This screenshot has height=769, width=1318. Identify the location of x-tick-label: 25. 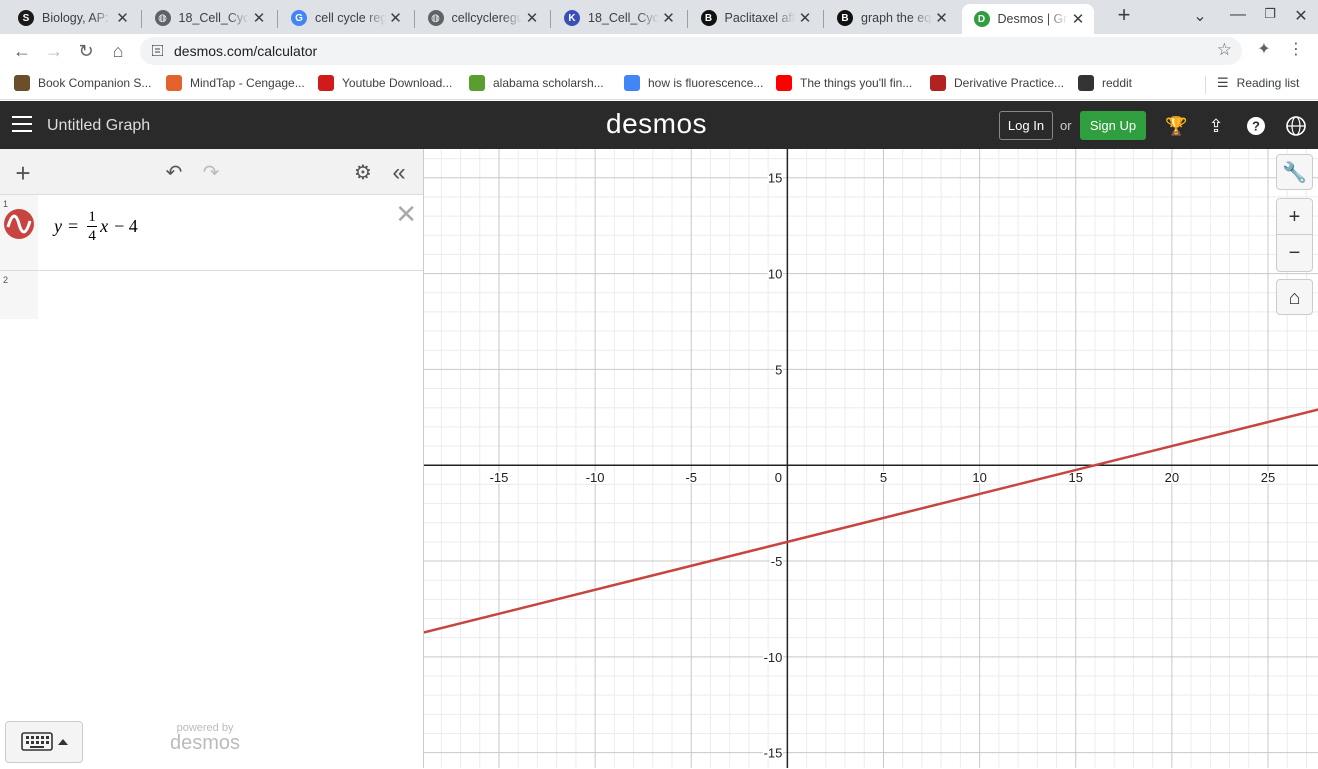
(1268, 477).